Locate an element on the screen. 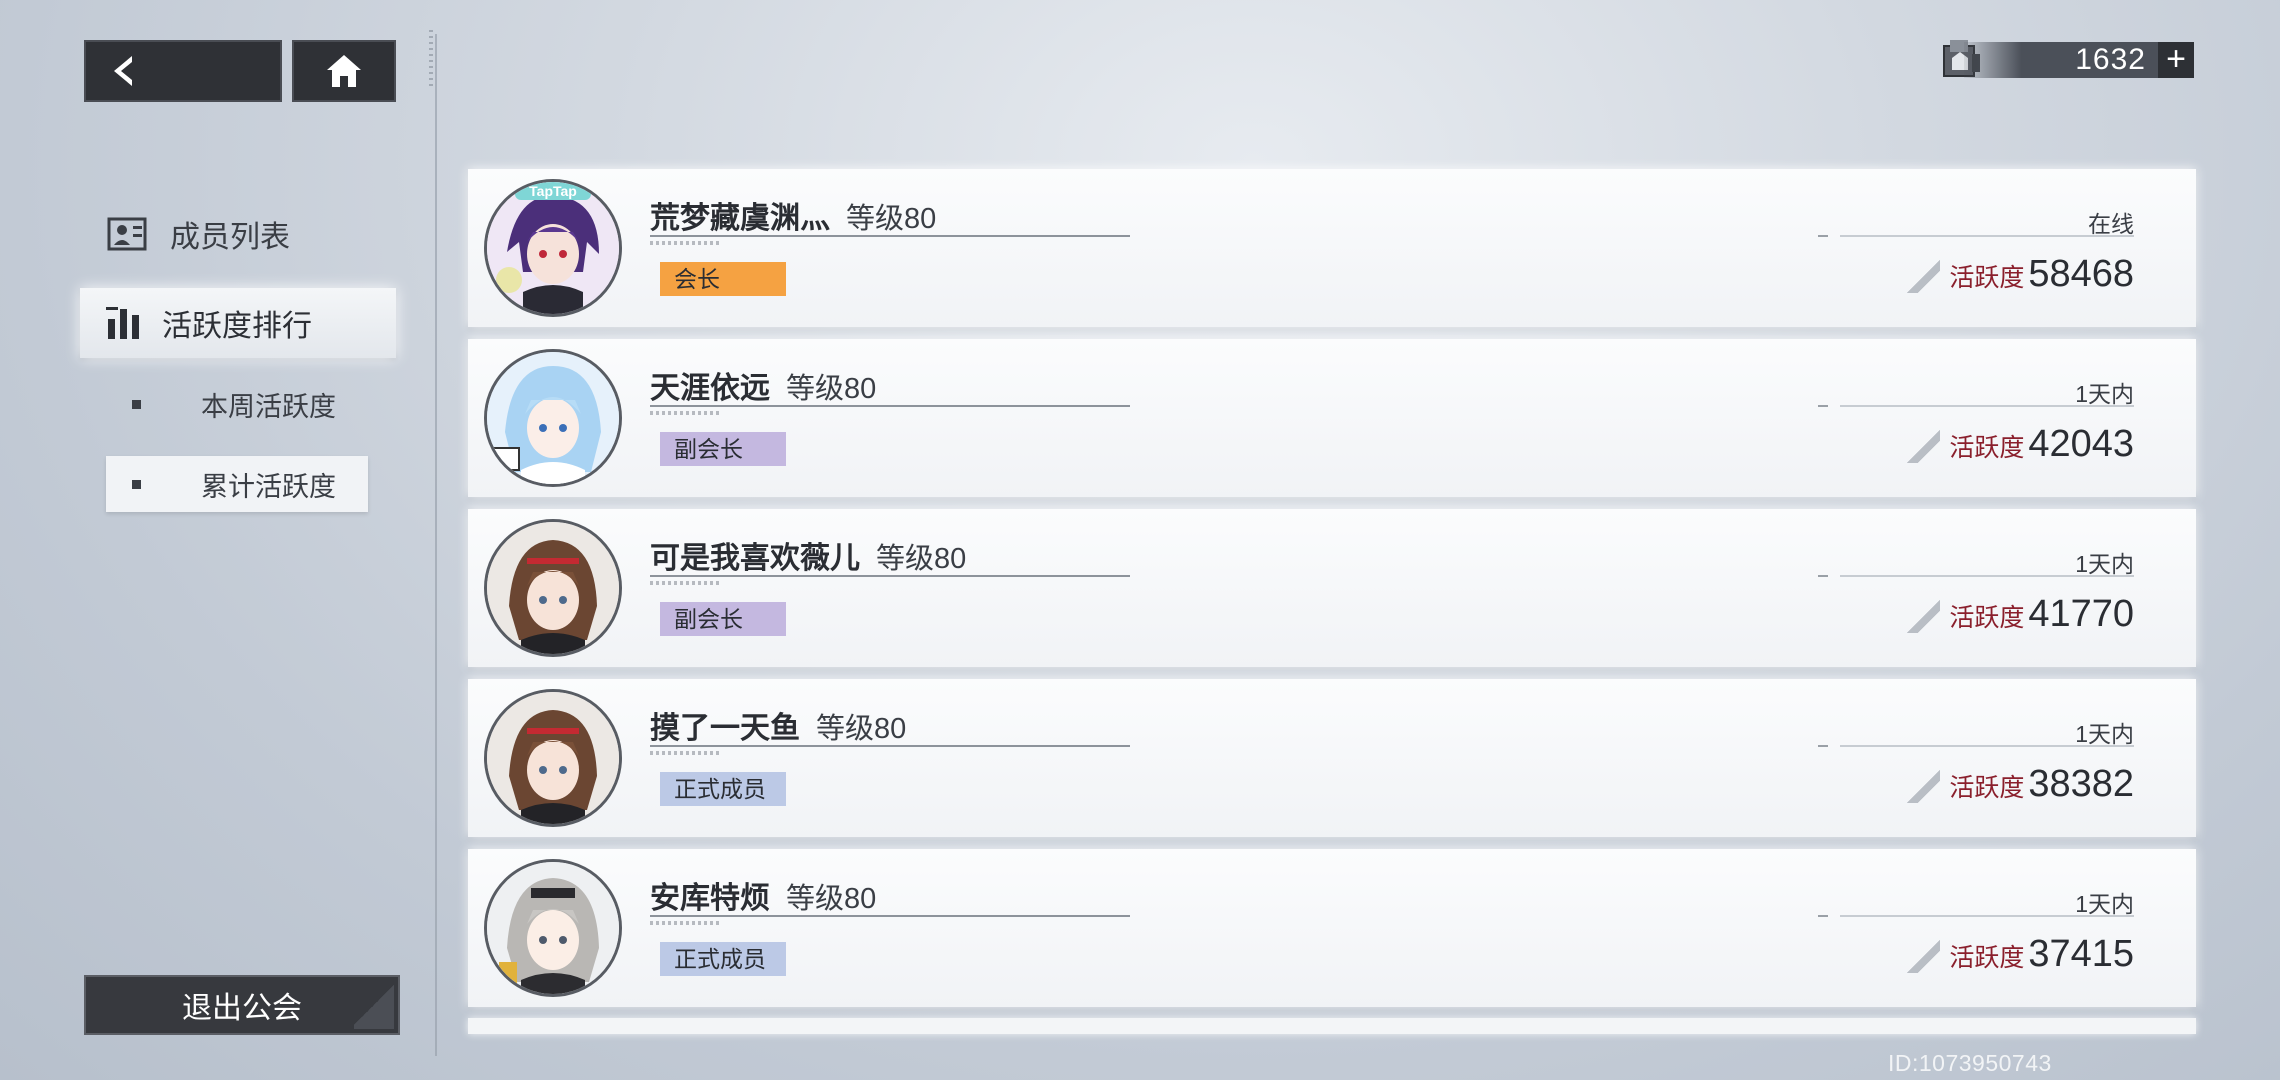 Image resolution: width=2280 pixels, height=1080 pixels. activity-value: 41770 is located at coordinates (2081, 614).